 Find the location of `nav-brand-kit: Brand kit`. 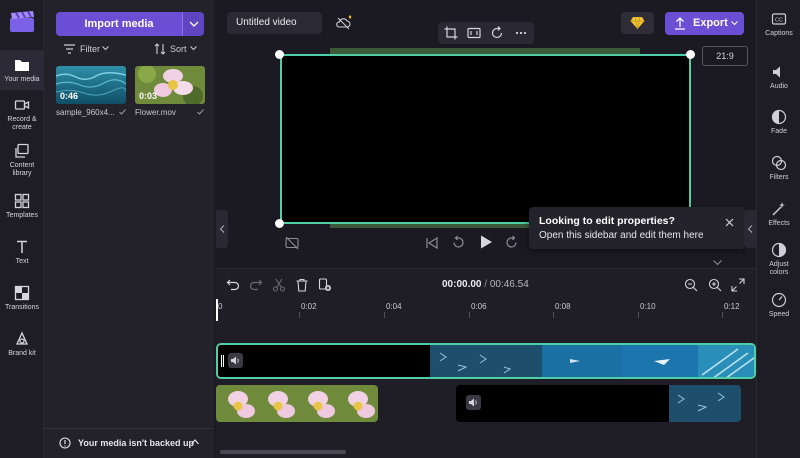

nav-brand-kit: Brand kit is located at coordinates (22, 344).